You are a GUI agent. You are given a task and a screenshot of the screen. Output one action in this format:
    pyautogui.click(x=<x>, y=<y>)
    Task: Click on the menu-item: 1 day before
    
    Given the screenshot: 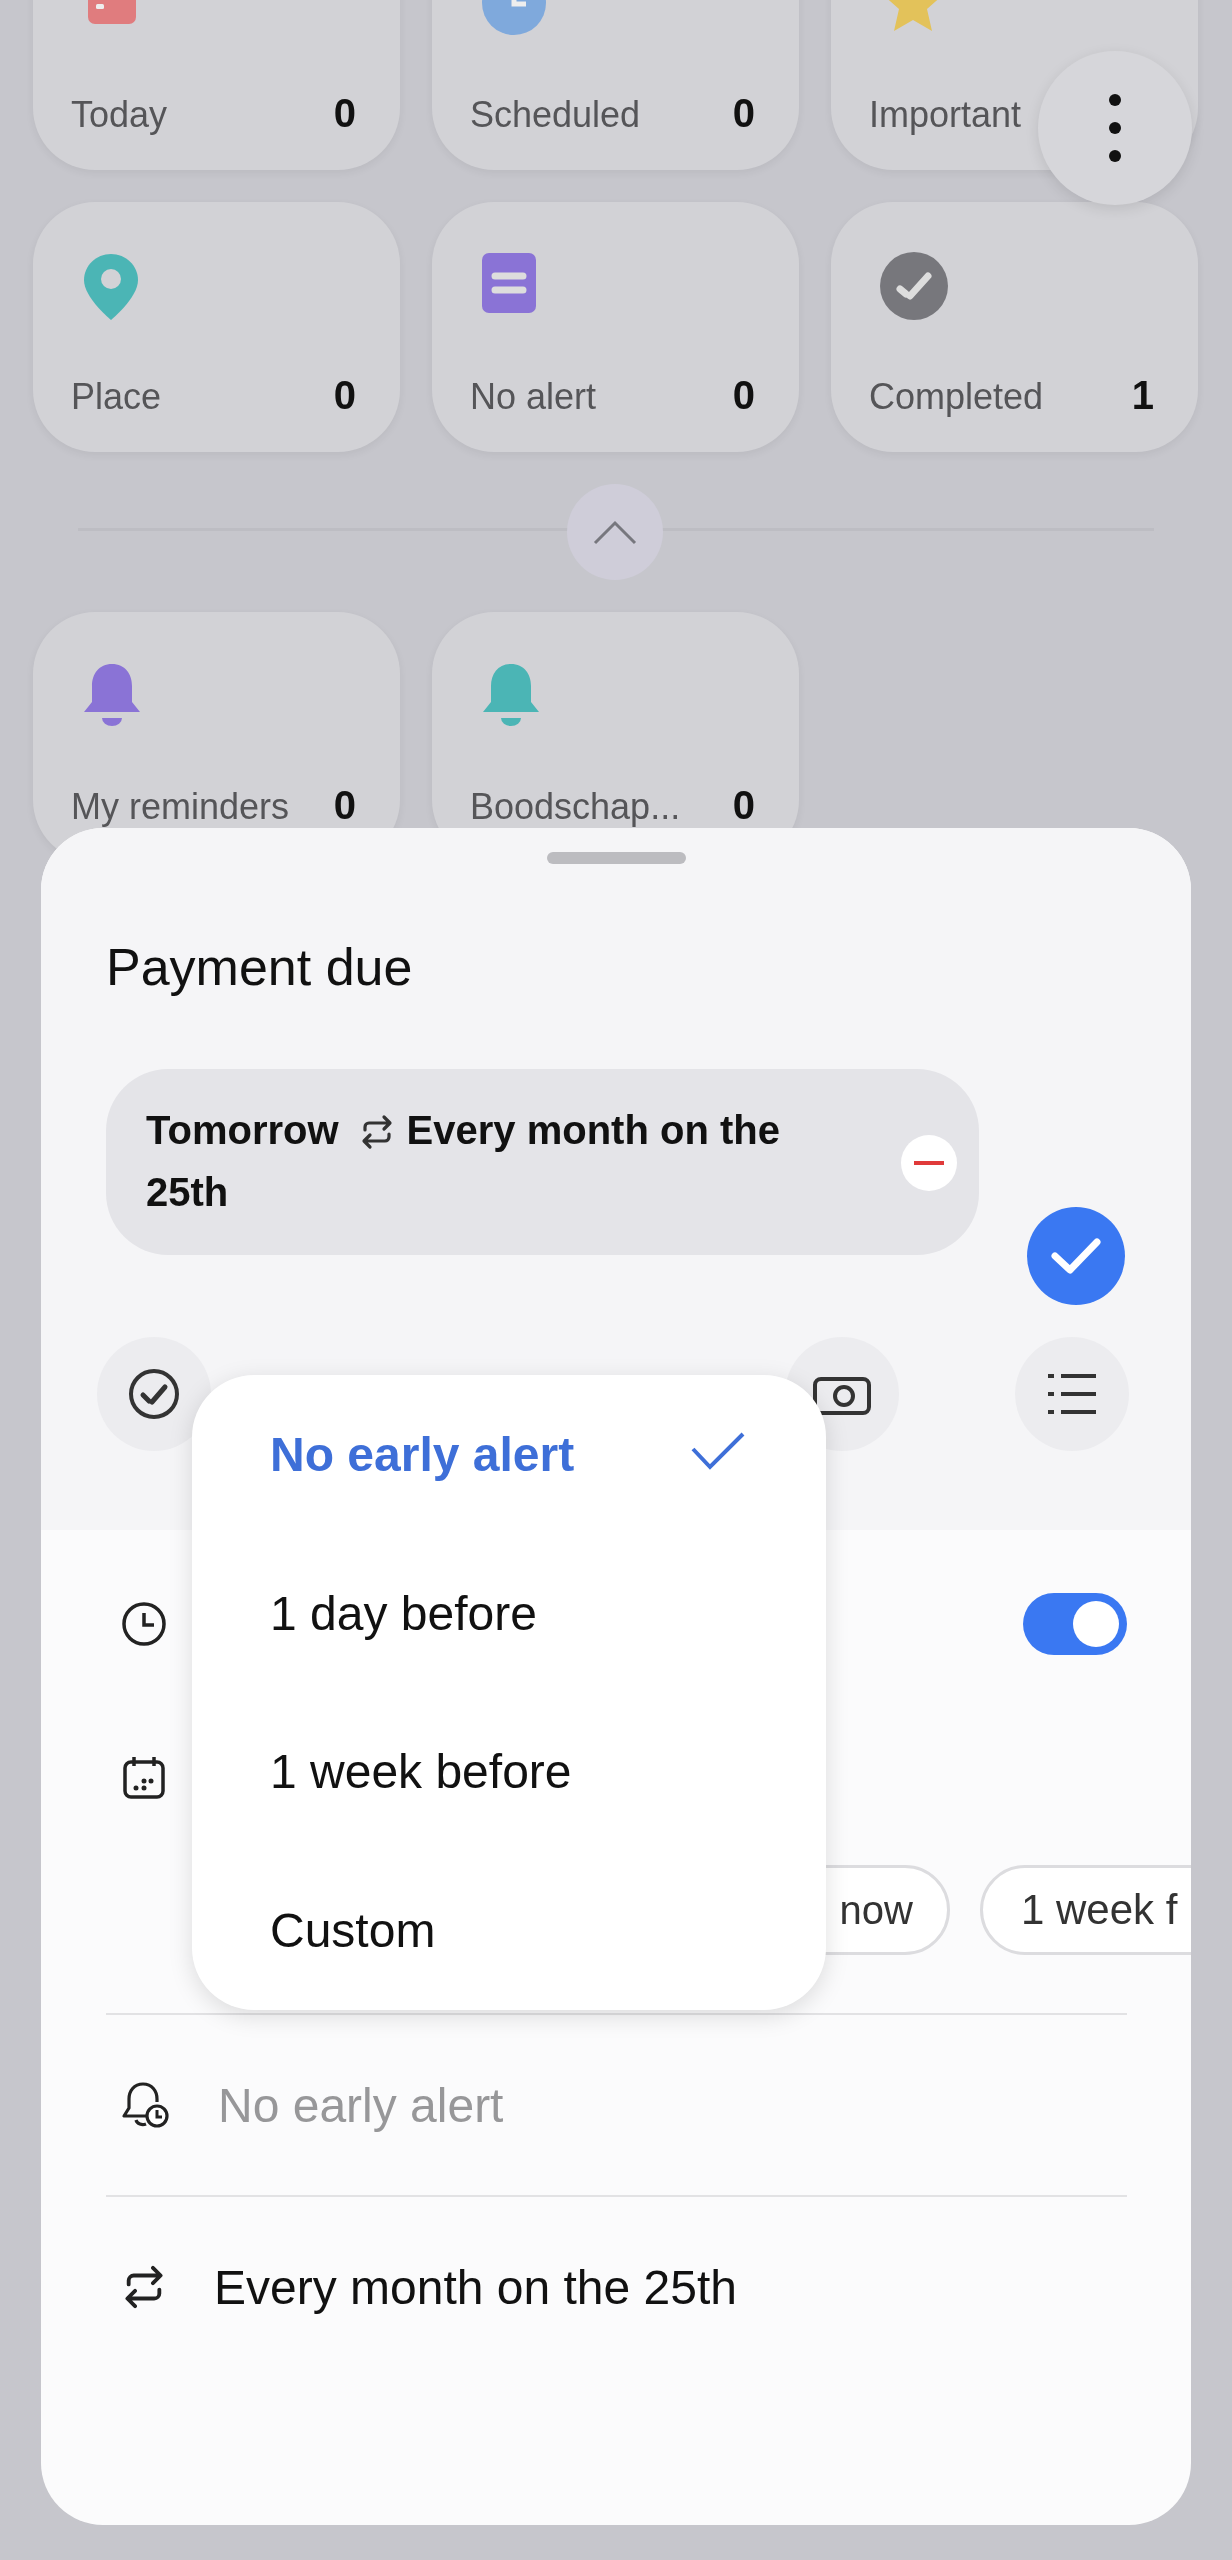 What is the action you would take?
    pyautogui.click(x=509, y=1613)
    